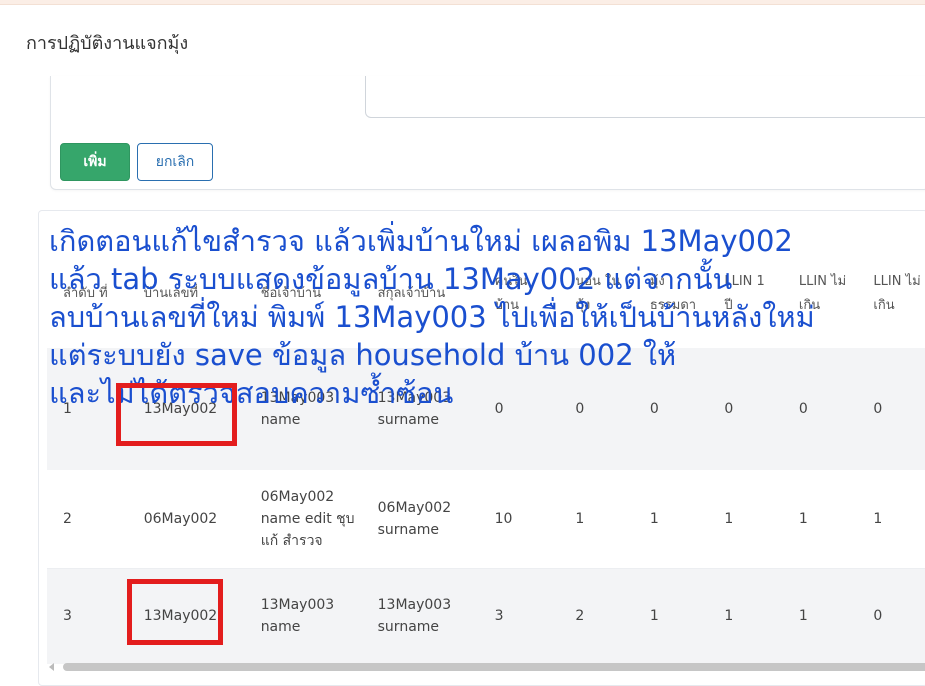 The image size is (925, 686). Describe the element at coordinates (87, 519) in the screenshot. I see `cell-index: 2` at that location.